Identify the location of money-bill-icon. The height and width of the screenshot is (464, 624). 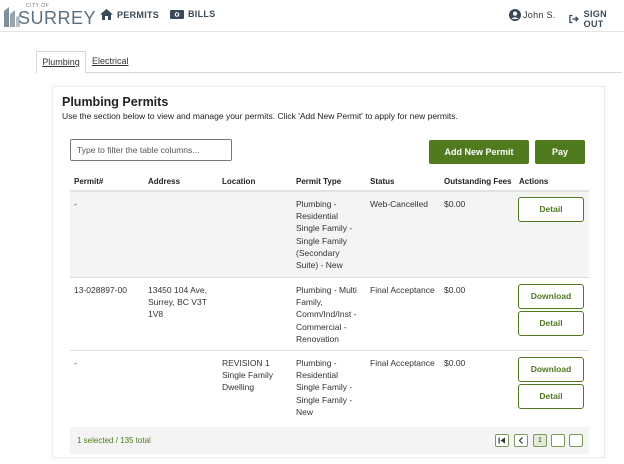
(177, 14).